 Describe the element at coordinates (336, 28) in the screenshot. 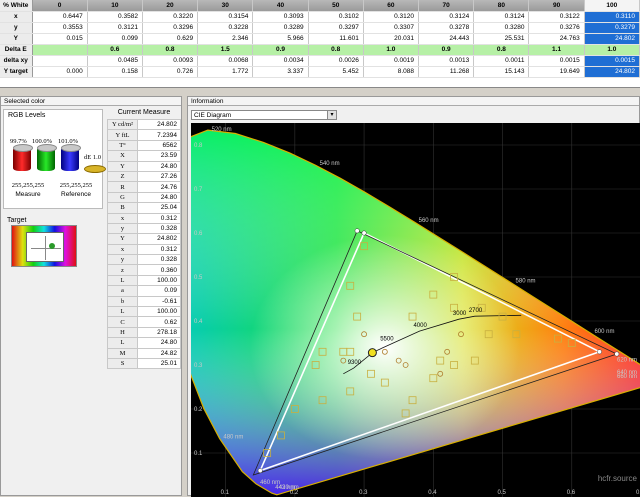

I see `grid-cell: 0.3297` at that location.